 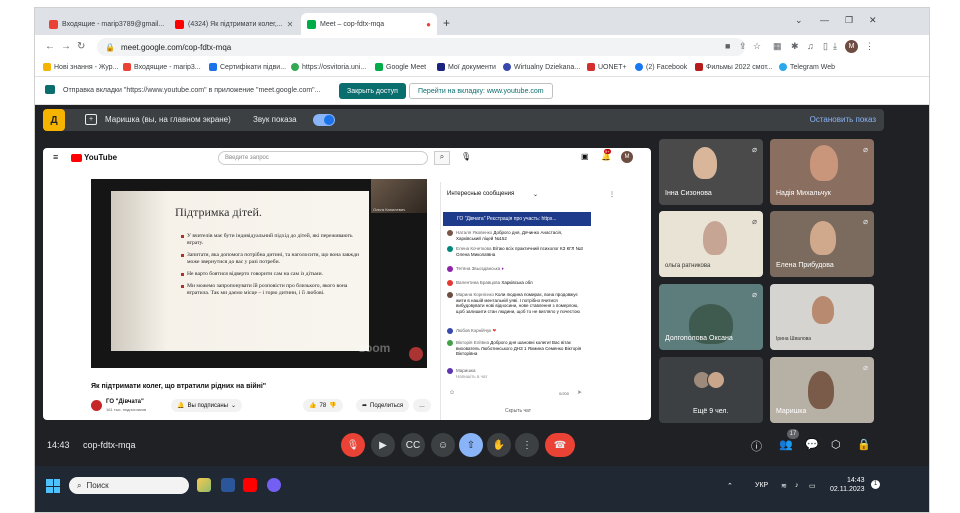 What do you see at coordinates (727, 46) in the screenshot?
I see `camera-icon: ■` at bounding box center [727, 46].